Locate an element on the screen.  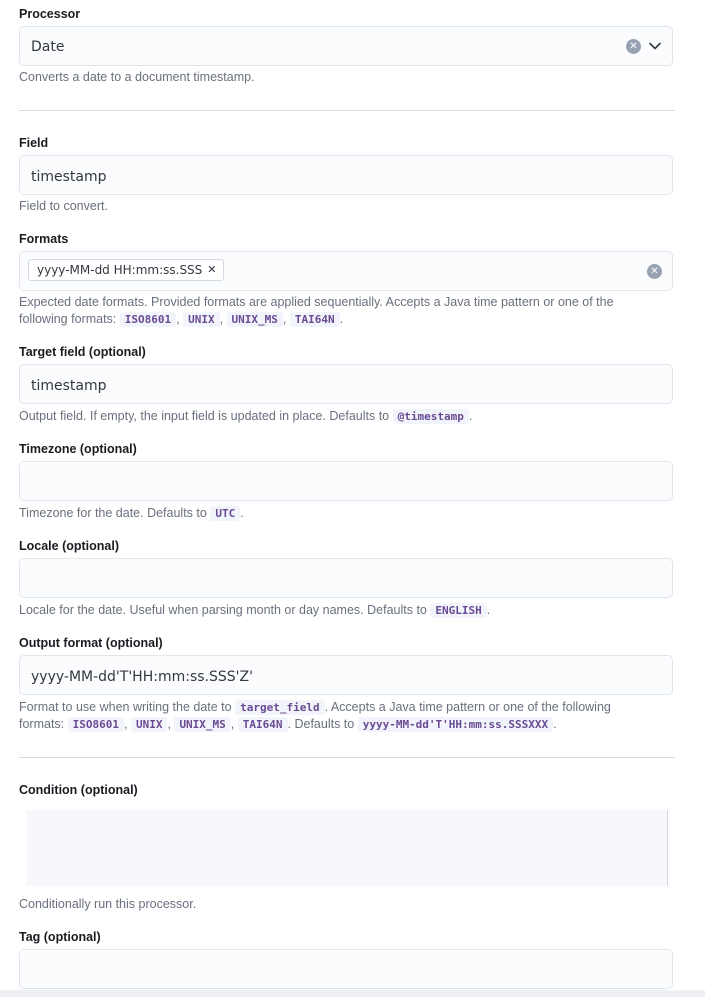
field-input-value: timestamp is located at coordinates (69, 177).